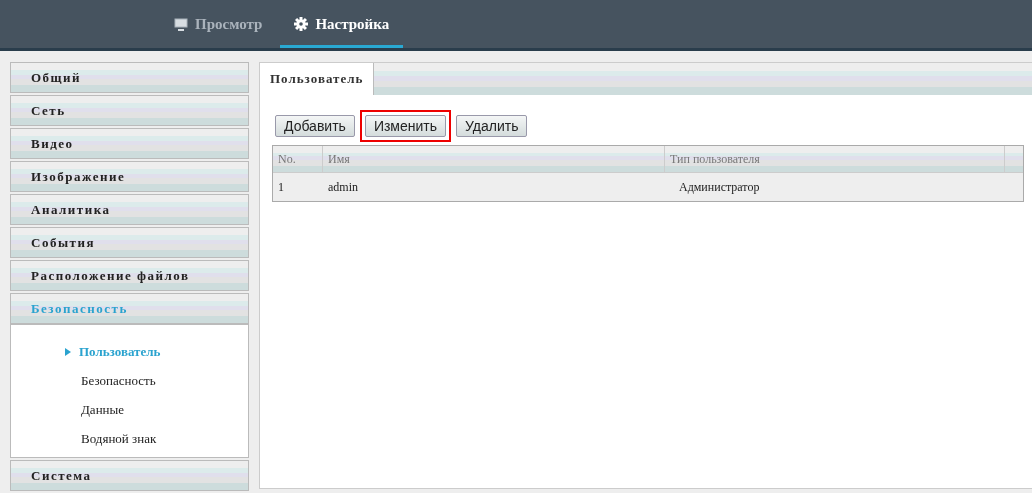 The height and width of the screenshot is (493, 1032). Describe the element at coordinates (129, 209) in the screenshot. I see `sidebar-item: Аналитика` at that location.